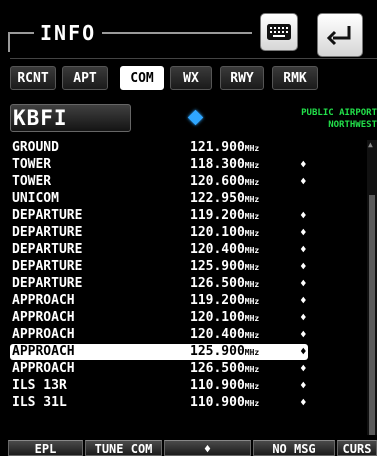 This screenshot has height=456, width=377. What do you see at coordinates (188, 318) in the screenshot?
I see `list-item: APPROACH 120.100MHz ♦` at bounding box center [188, 318].